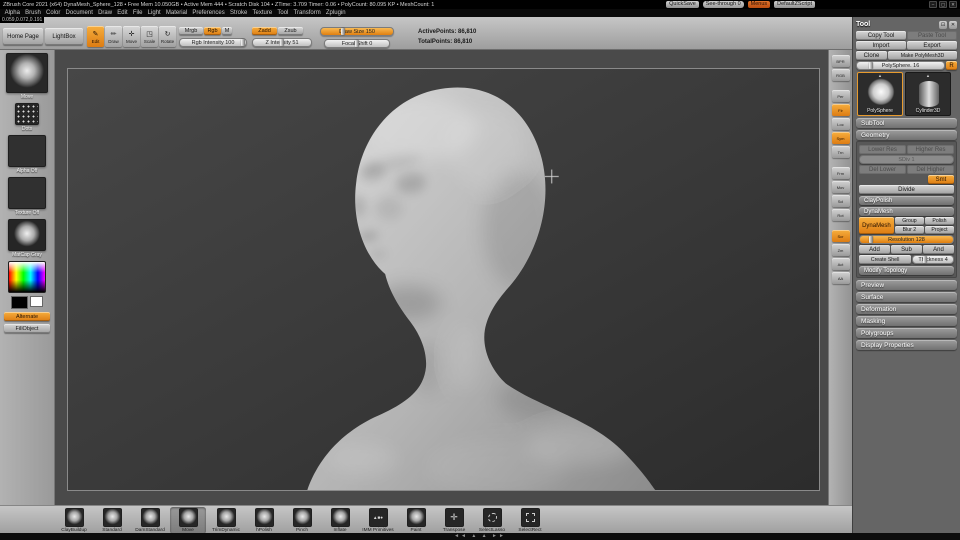 The width and height of the screenshot is (960, 540). I want to click on palette-close-icon: ✕, so click(953, 24).